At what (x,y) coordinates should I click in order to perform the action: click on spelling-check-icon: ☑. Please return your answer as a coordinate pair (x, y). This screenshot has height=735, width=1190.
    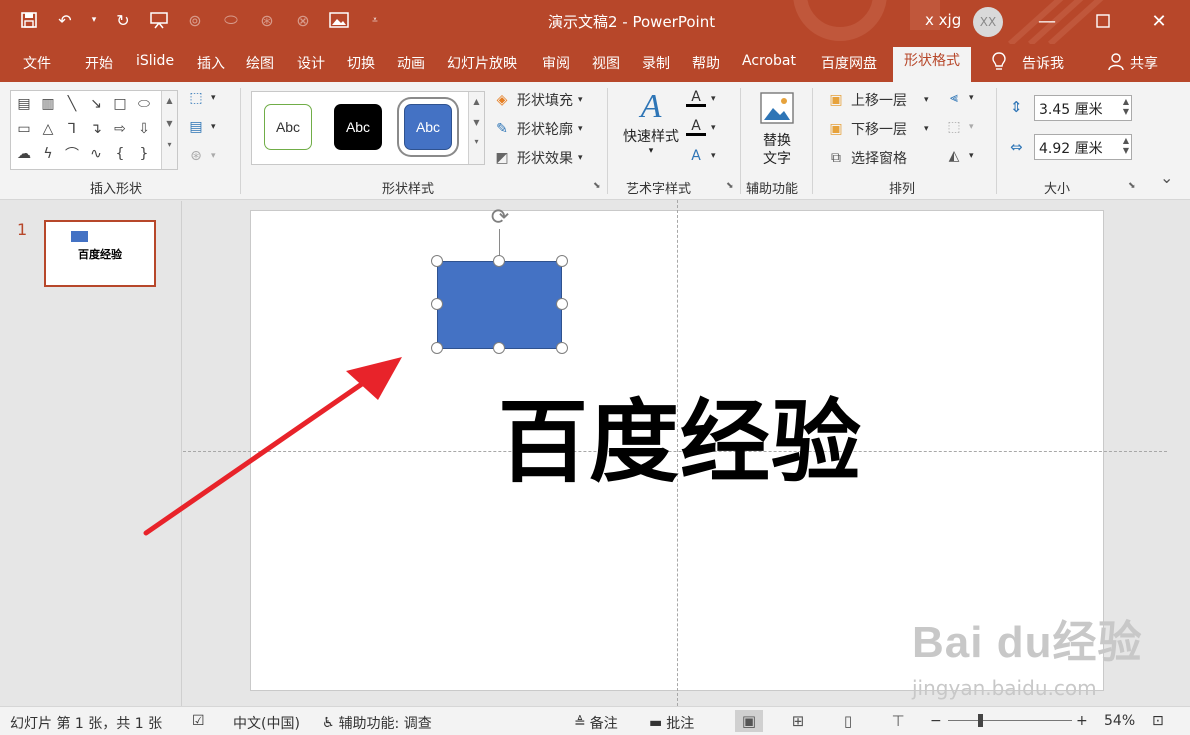
    Looking at the image, I should click on (198, 721).